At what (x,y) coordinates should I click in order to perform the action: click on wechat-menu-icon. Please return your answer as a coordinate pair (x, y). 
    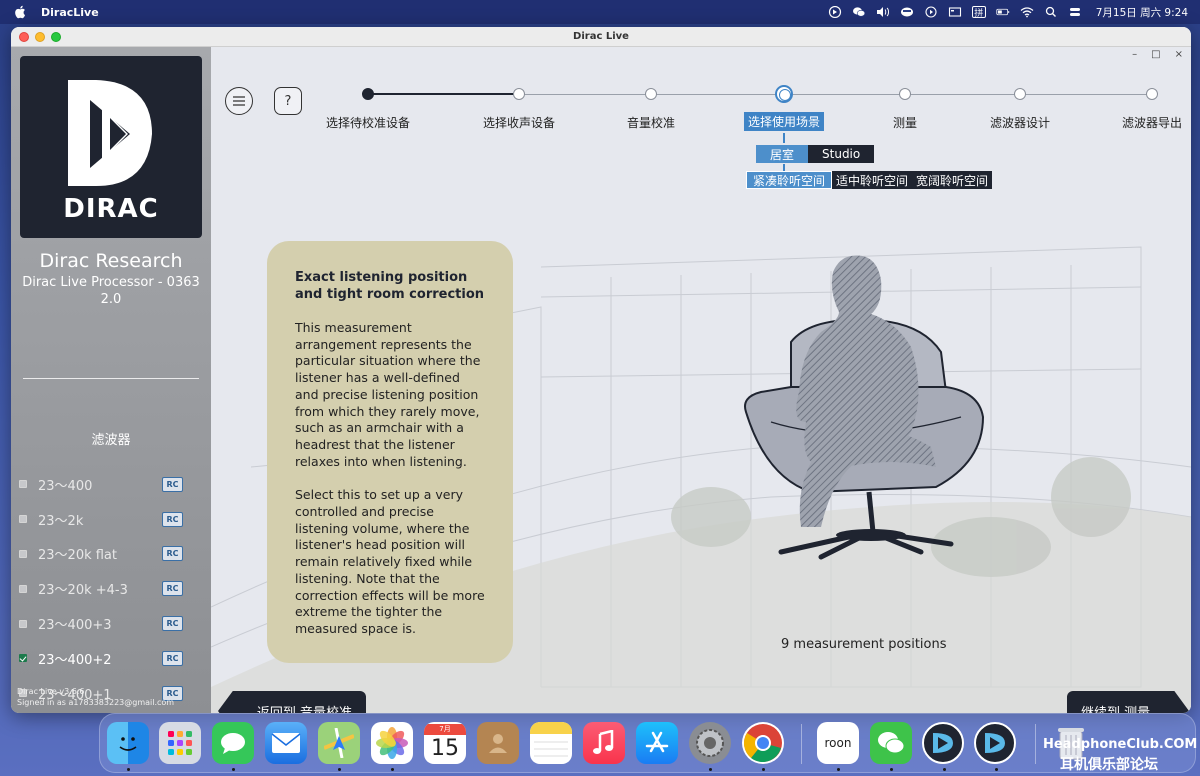
    Looking at the image, I should click on (859, 12).